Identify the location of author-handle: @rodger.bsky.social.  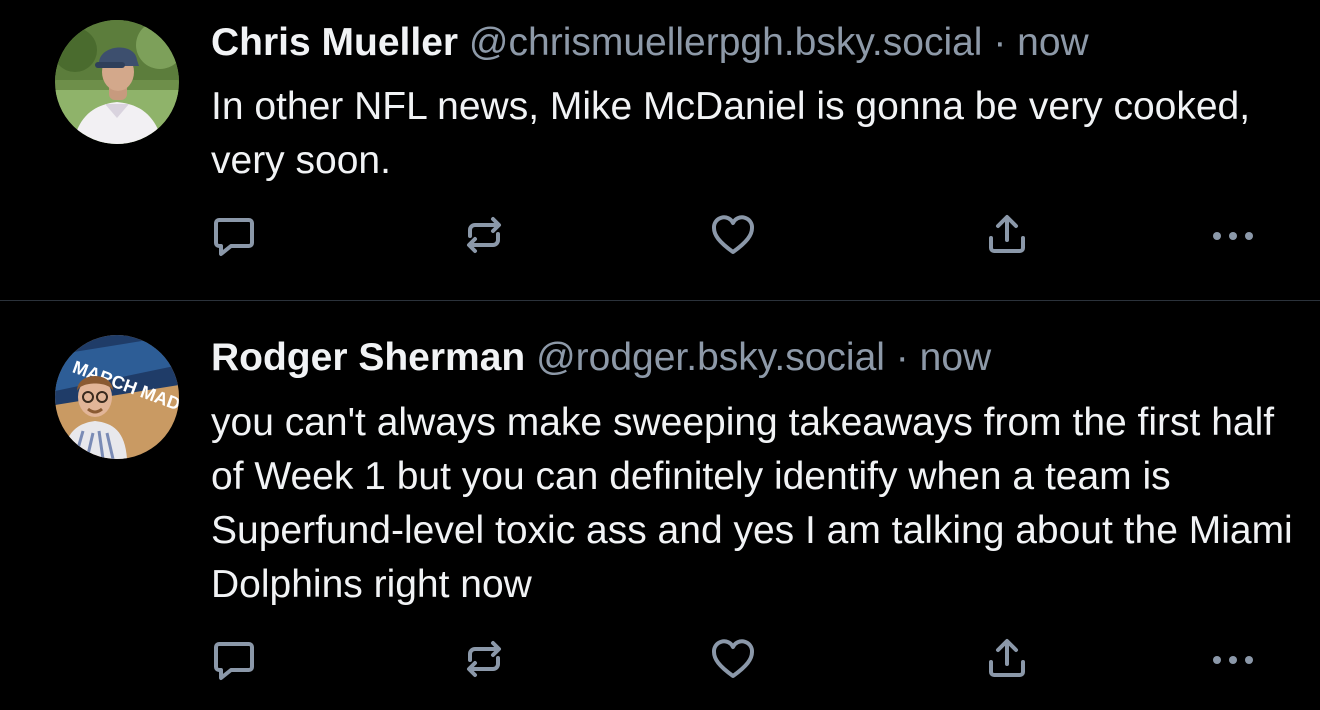
(710, 357).